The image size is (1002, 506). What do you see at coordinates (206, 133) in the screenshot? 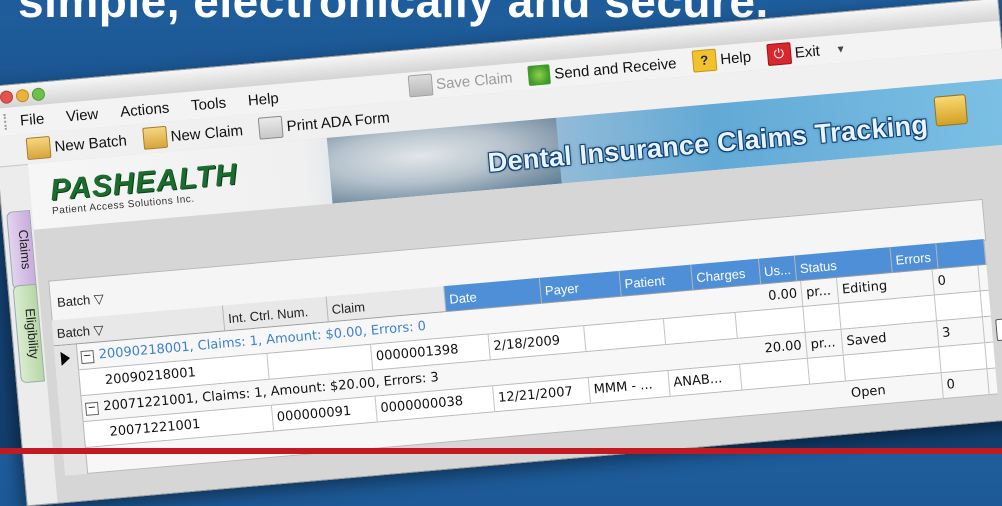
I see `new-claim-label: New Claim` at bounding box center [206, 133].